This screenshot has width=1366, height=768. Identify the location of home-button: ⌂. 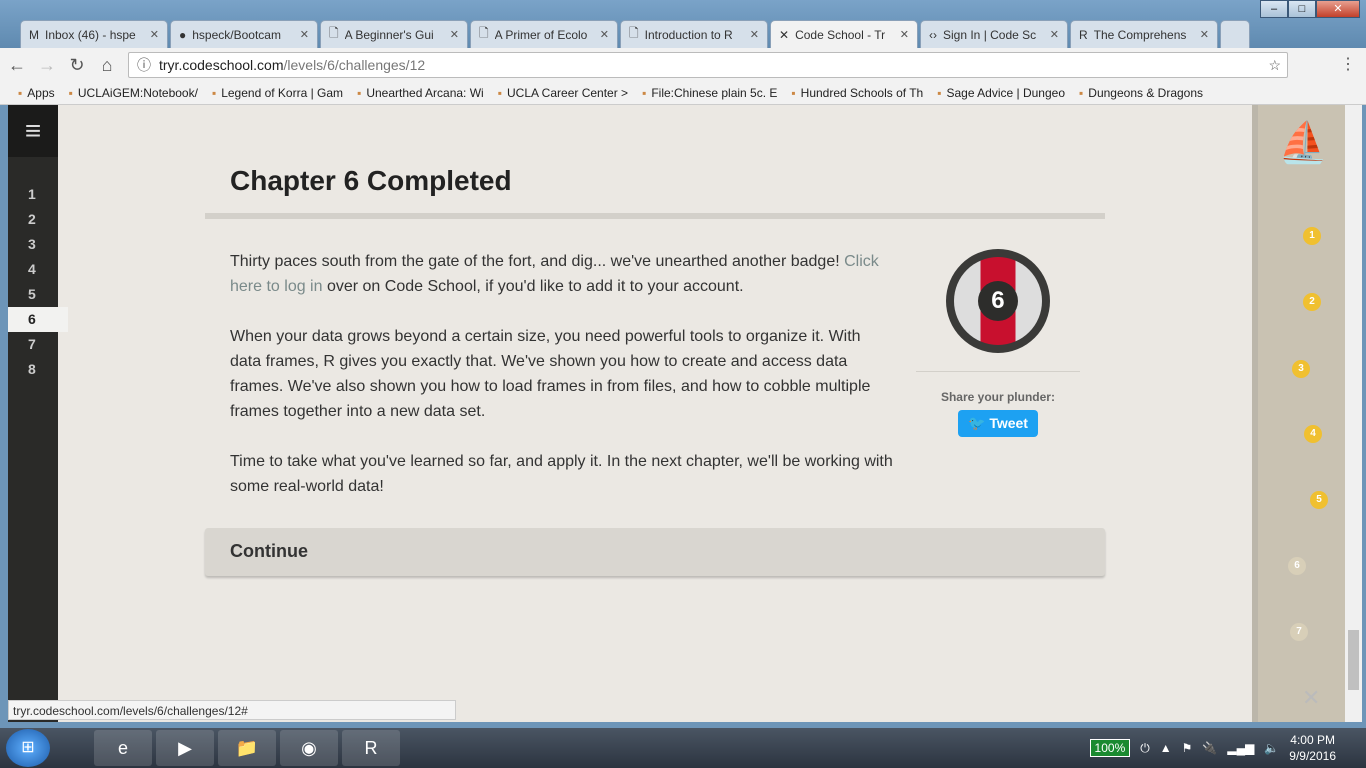
(107, 65).